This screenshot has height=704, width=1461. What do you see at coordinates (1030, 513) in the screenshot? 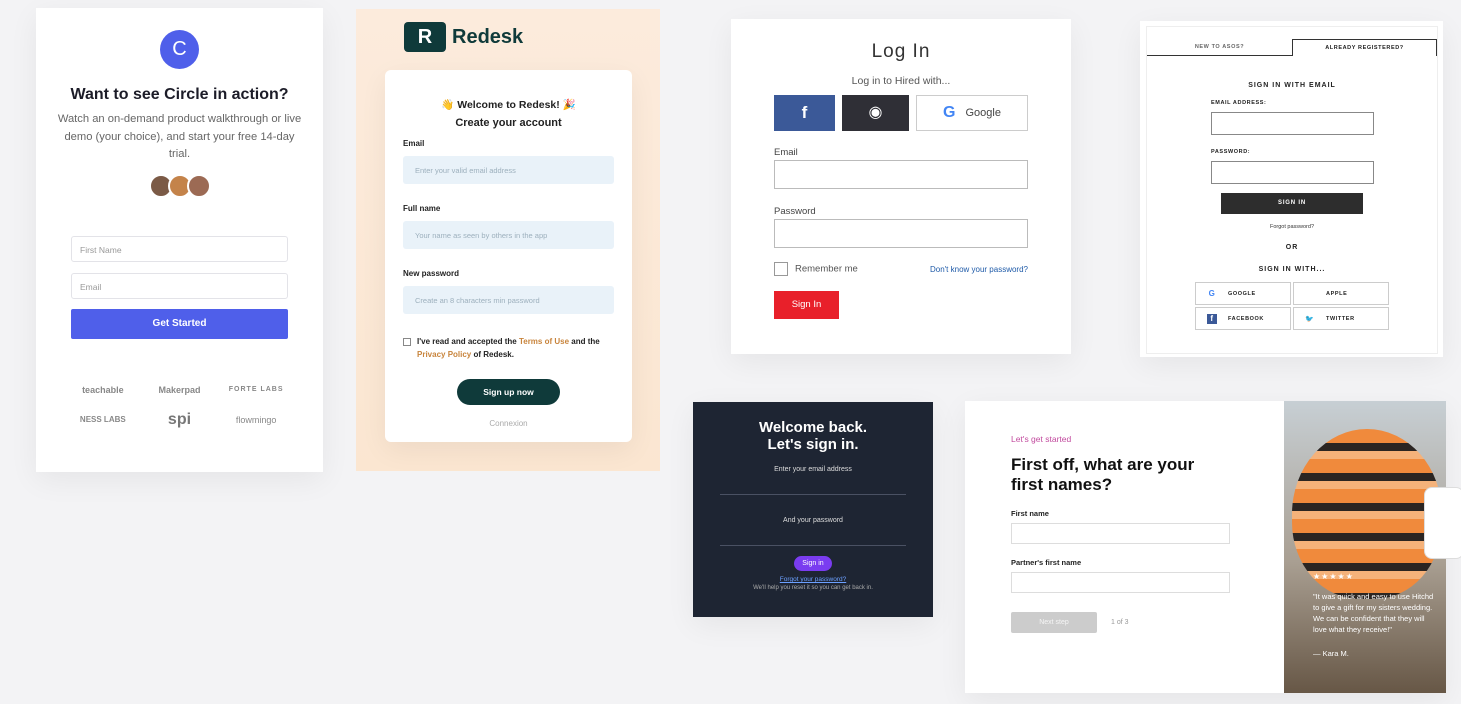
I see `first-name-label: First name` at bounding box center [1030, 513].